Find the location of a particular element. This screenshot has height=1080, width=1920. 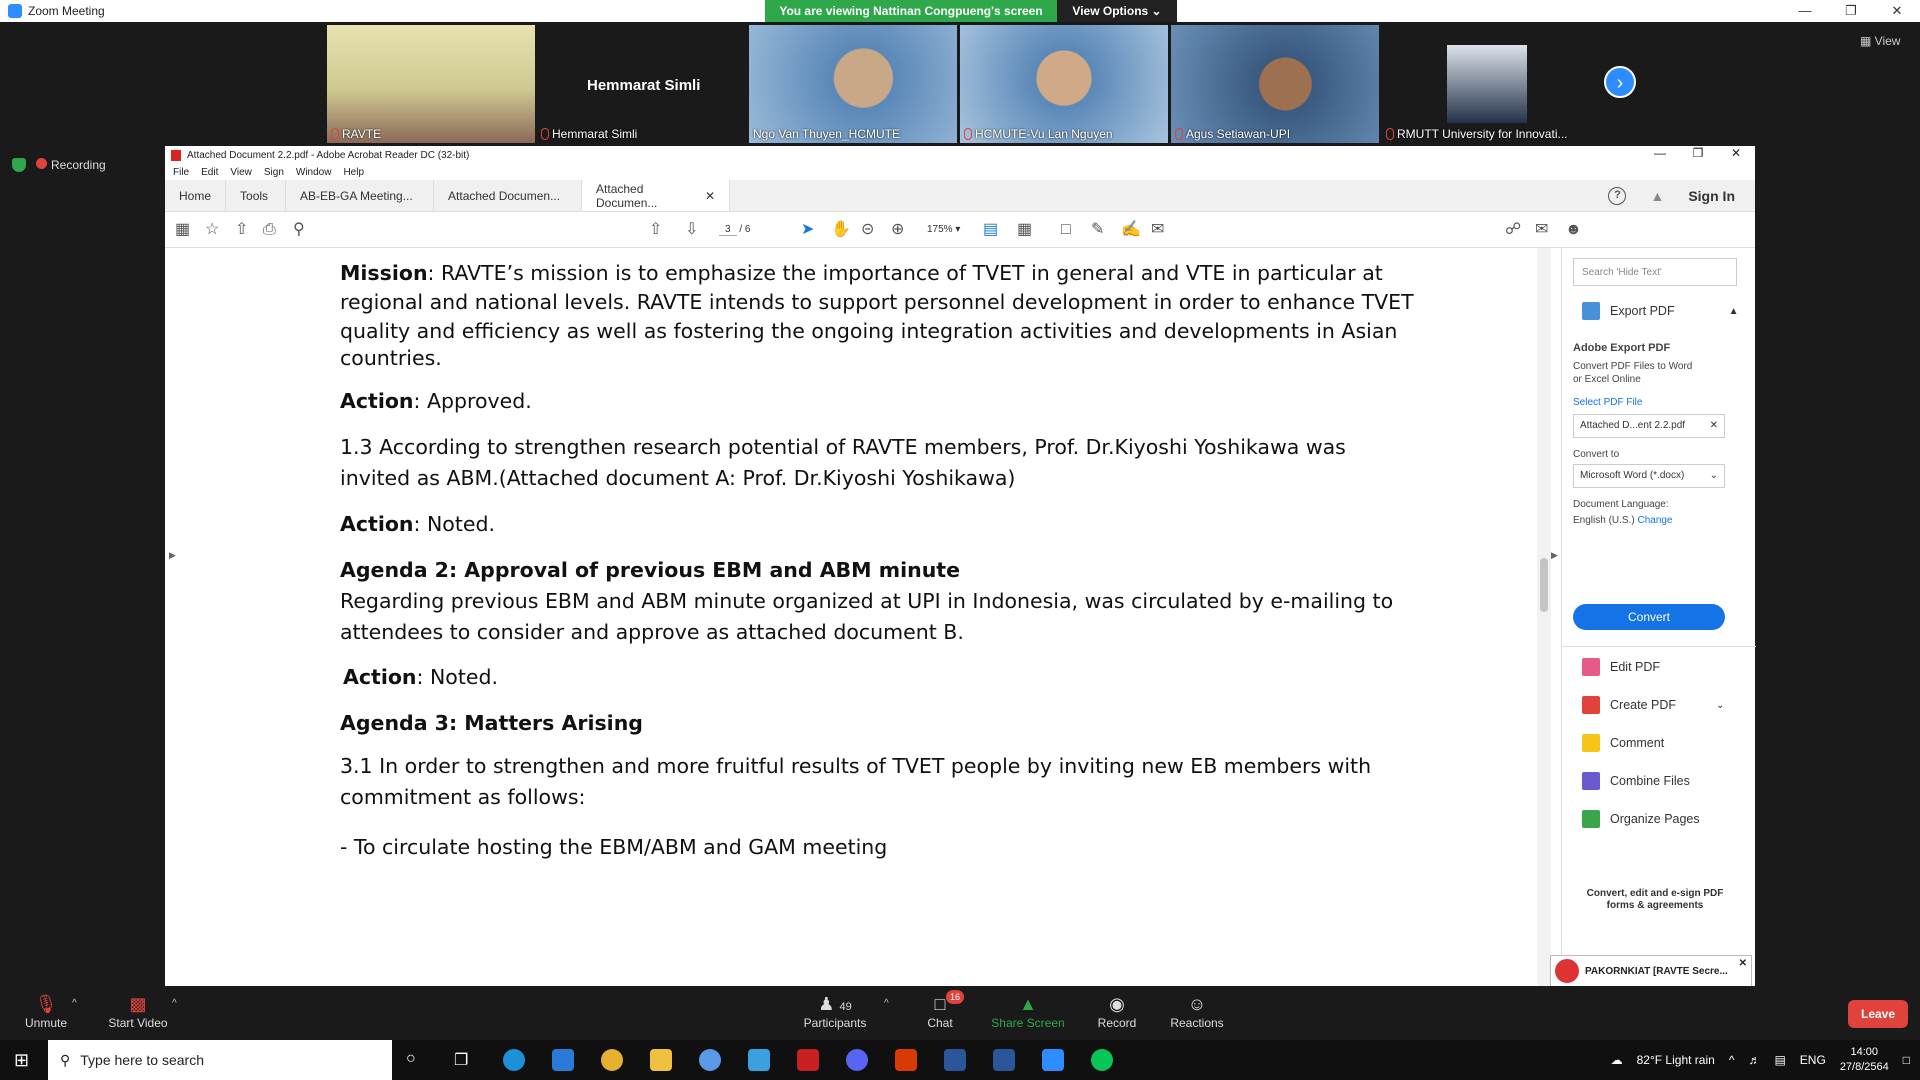

print-icon: ⎙ is located at coordinates (269, 230).